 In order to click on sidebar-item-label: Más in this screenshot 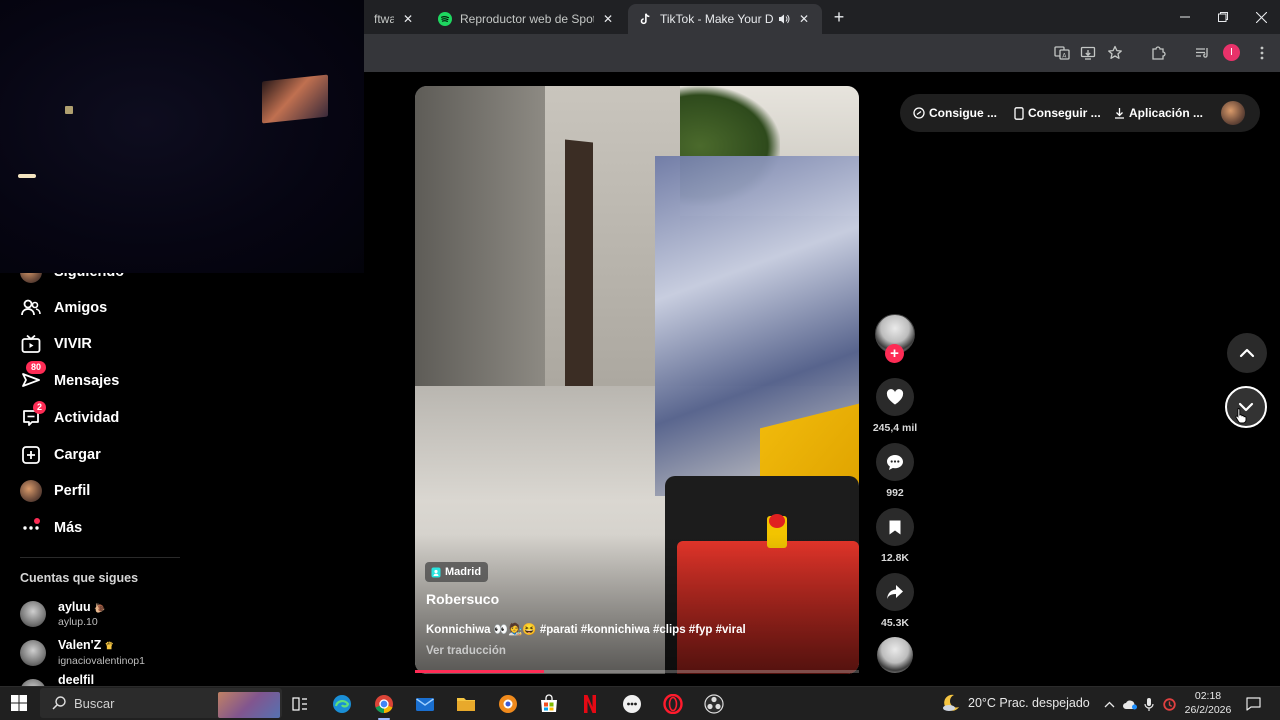, I will do `click(68, 528)`.